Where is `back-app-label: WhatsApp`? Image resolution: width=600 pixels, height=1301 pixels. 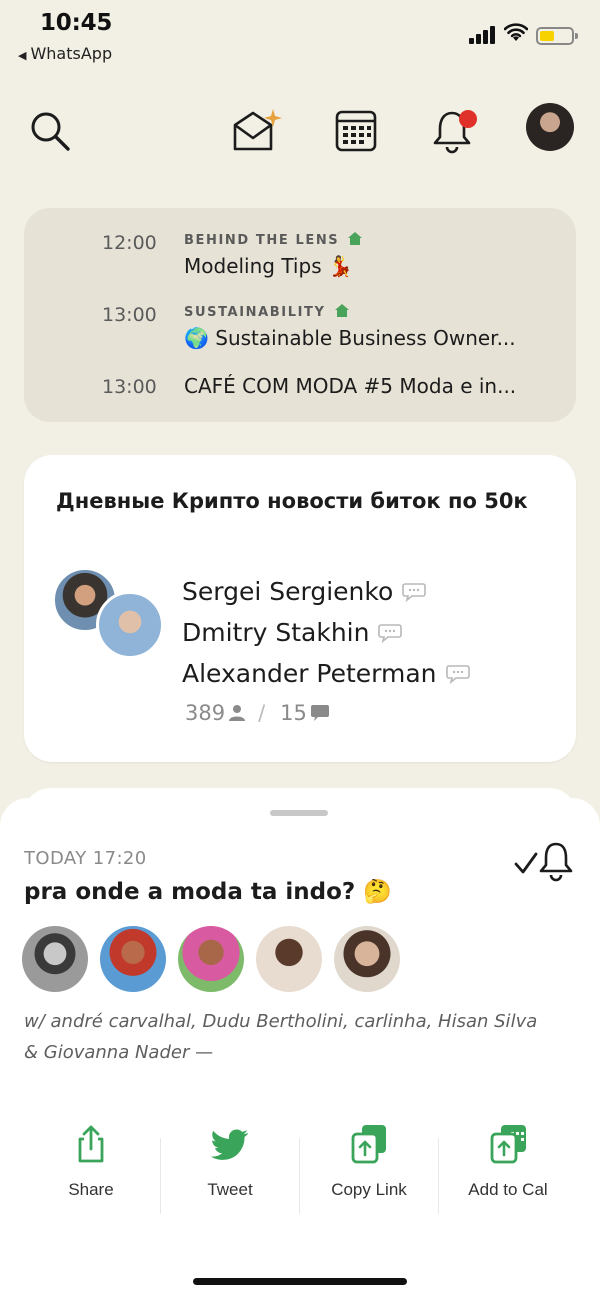 back-app-label: WhatsApp is located at coordinates (71, 53).